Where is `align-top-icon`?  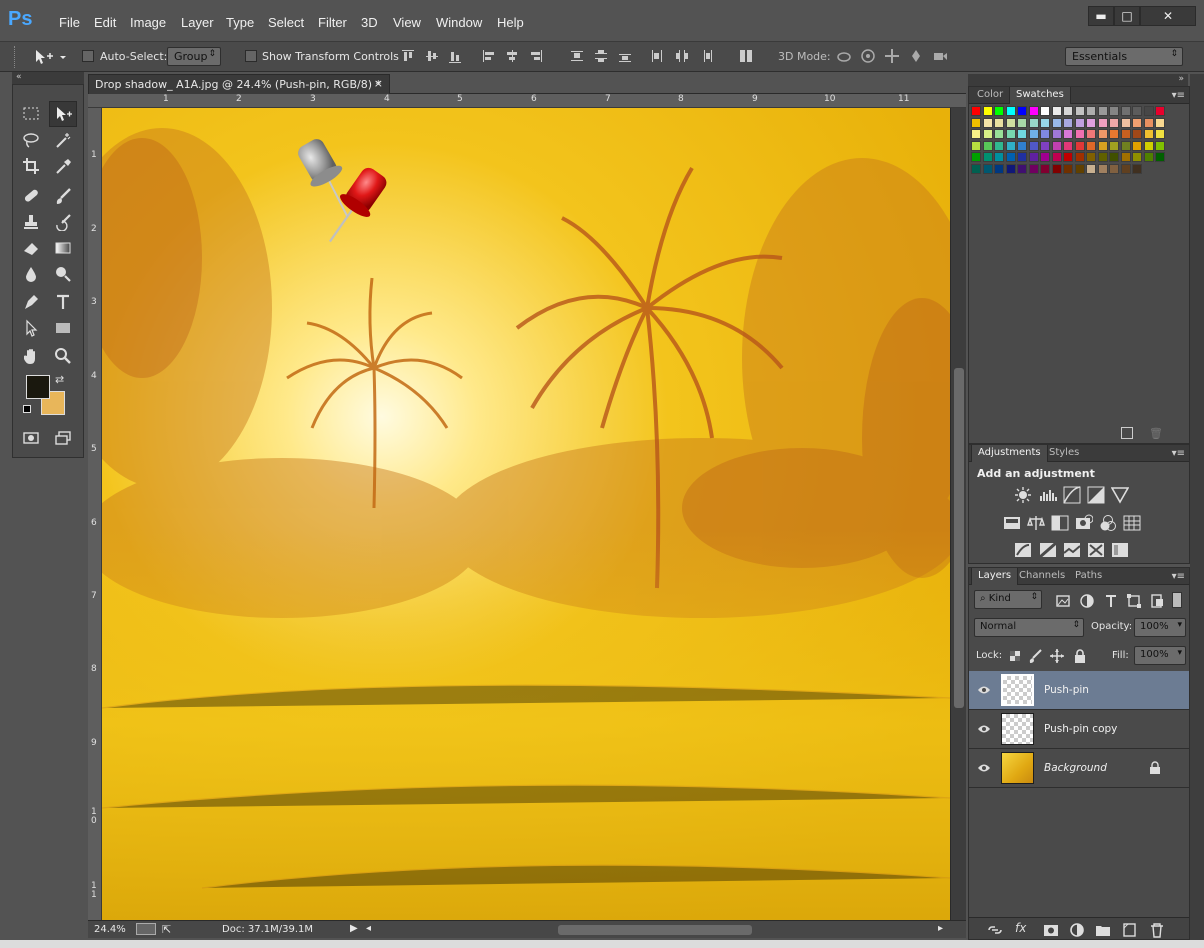
align-top-icon is located at coordinates (408, 56).